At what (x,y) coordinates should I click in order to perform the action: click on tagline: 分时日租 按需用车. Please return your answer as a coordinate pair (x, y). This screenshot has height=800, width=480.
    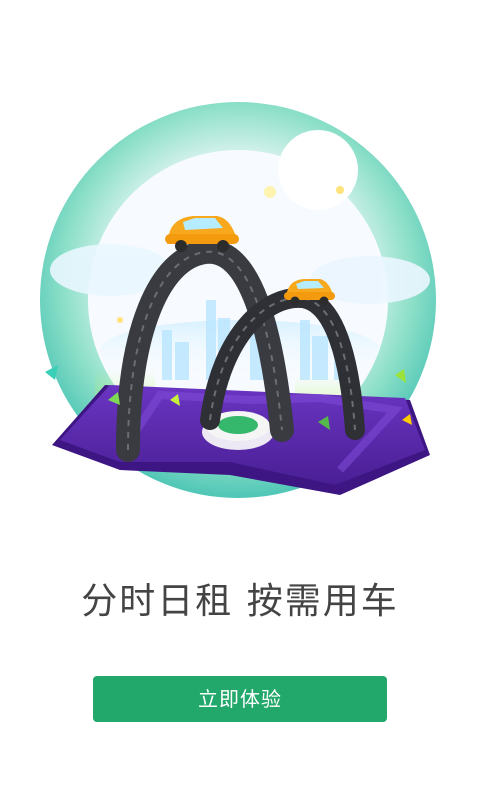
    Looking at the image, I should click on (240, 601).